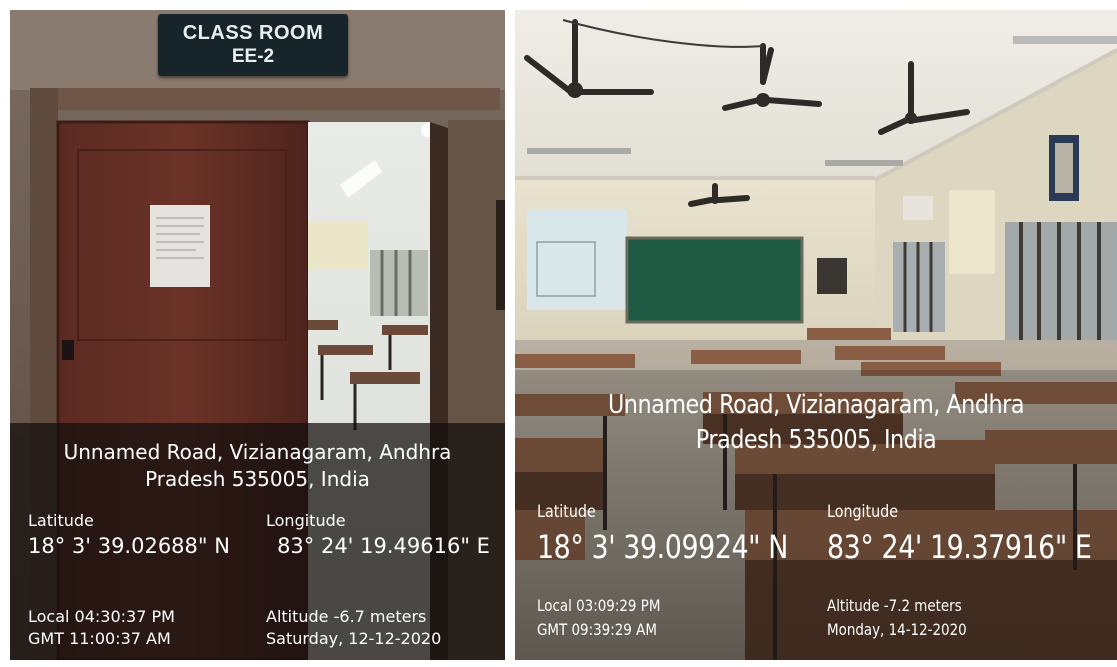 The width and height of the screenshot is (1117, 667). Describe the element at coordinates (597, 629) in the screenshot. I see `gmt-time: GMT 09:39:29 AM` at that location.